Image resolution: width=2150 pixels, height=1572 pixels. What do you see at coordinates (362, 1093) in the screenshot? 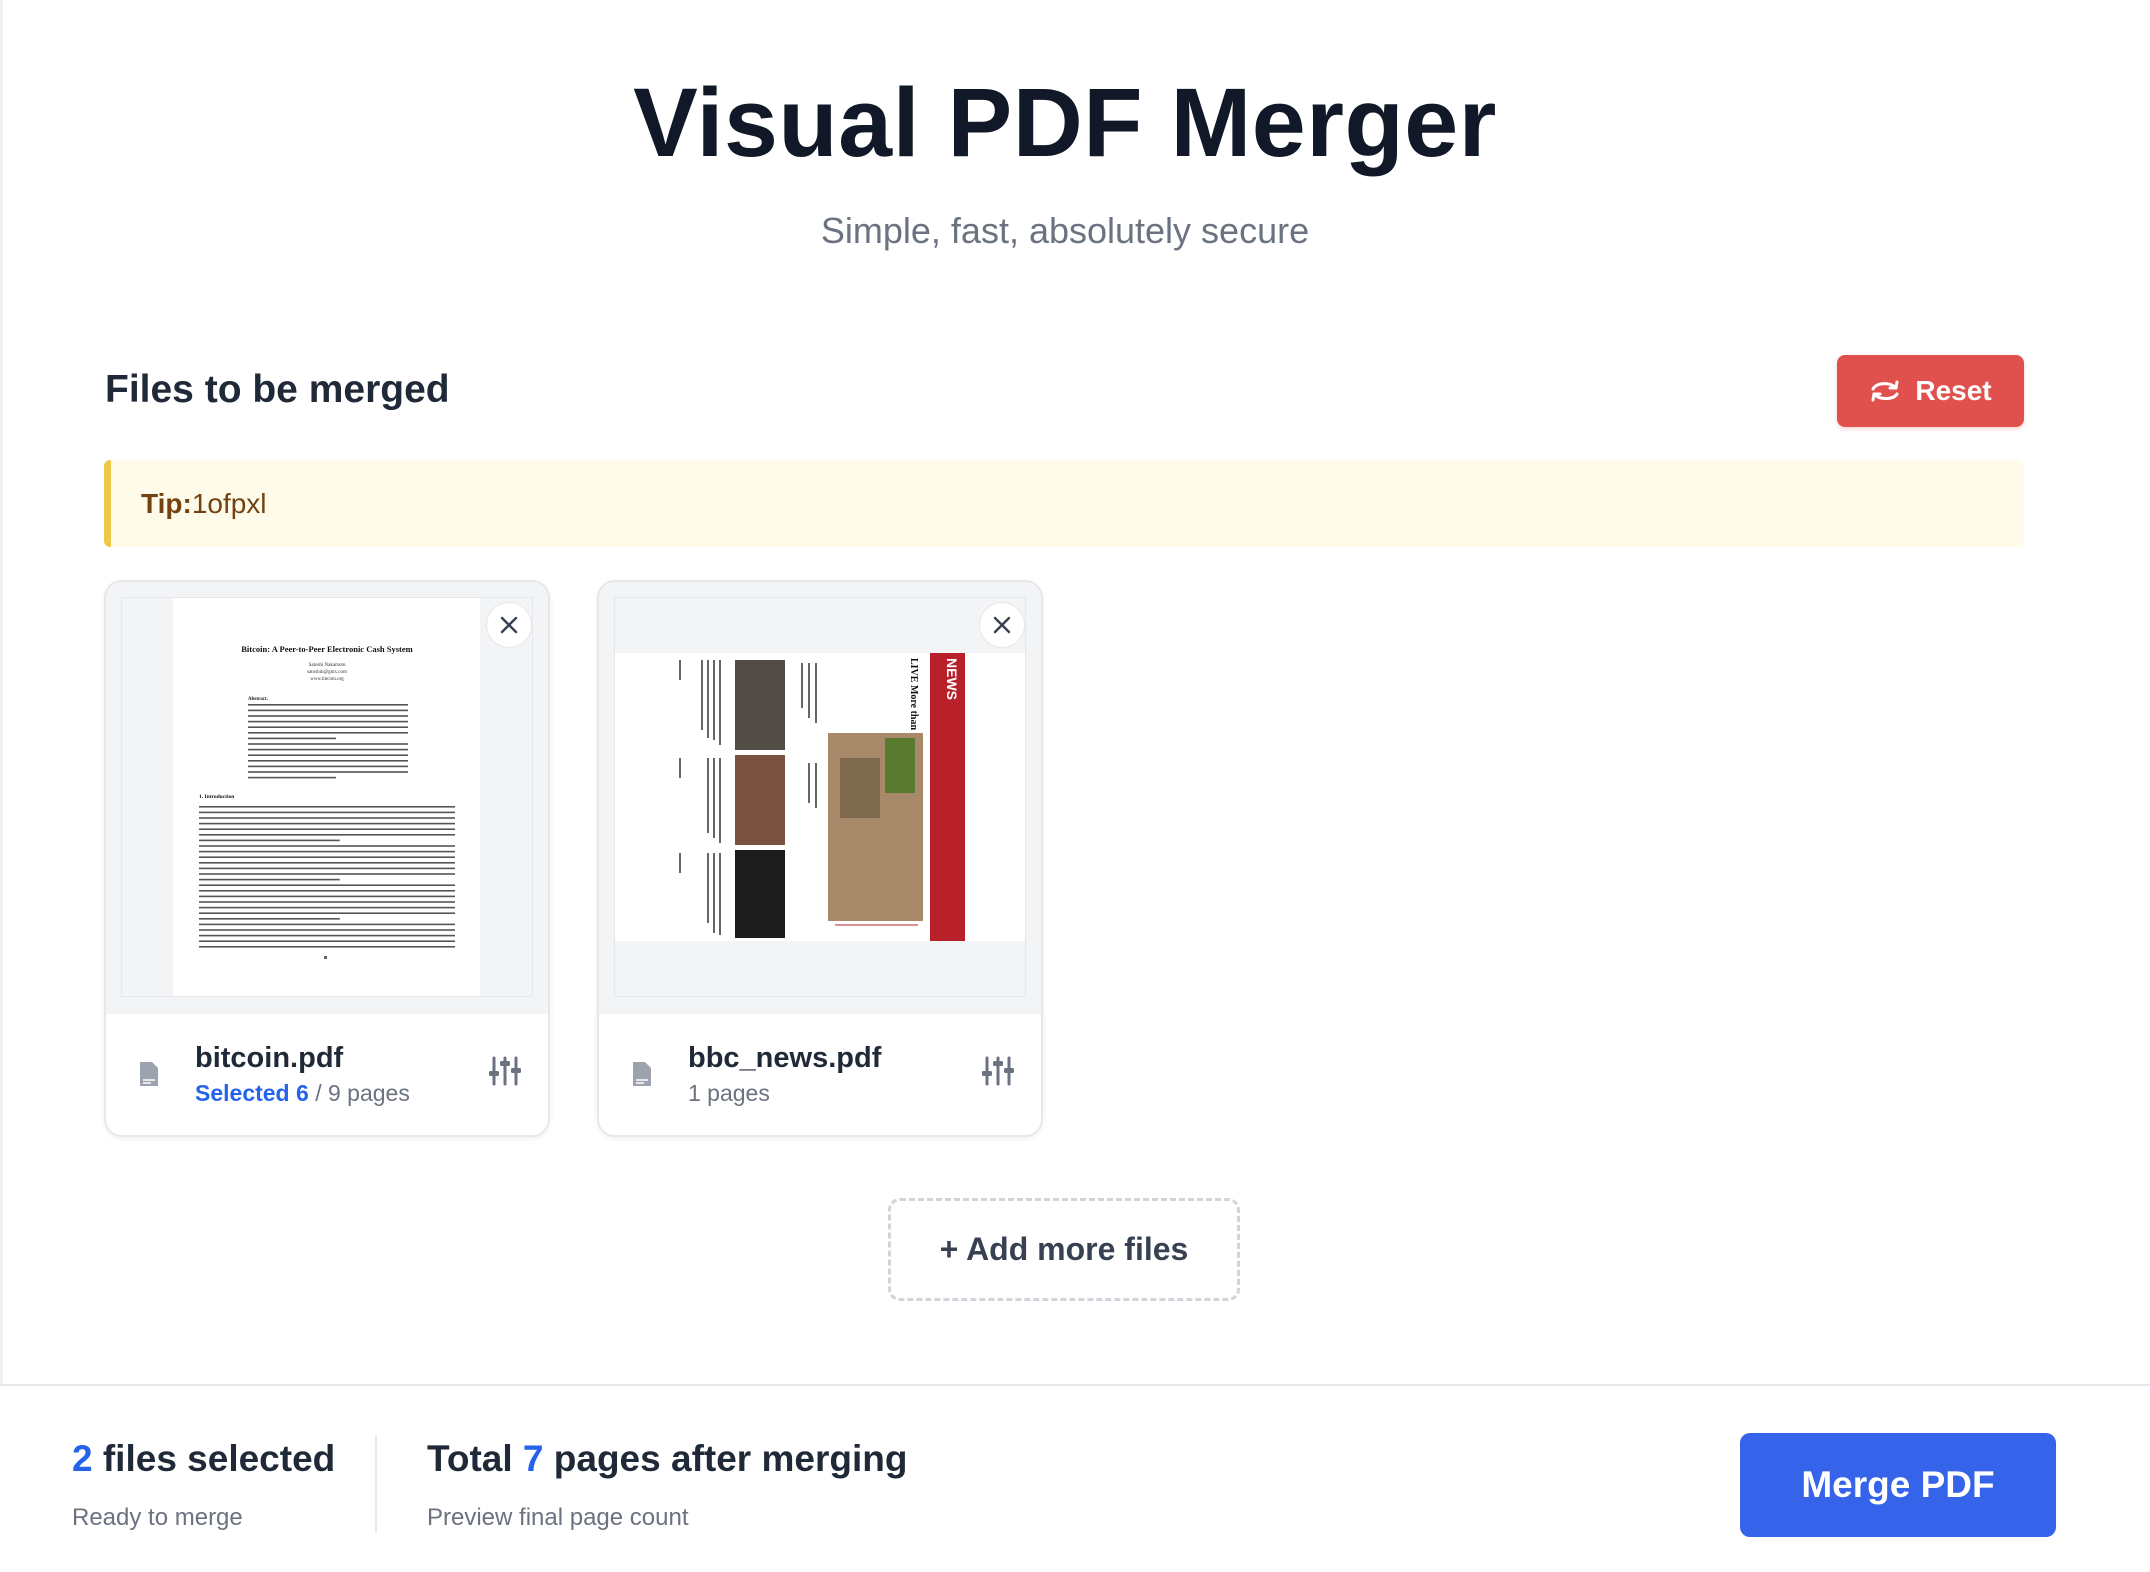
I see `pages-text: / 9 pages` at bounding box center [362, 1093].